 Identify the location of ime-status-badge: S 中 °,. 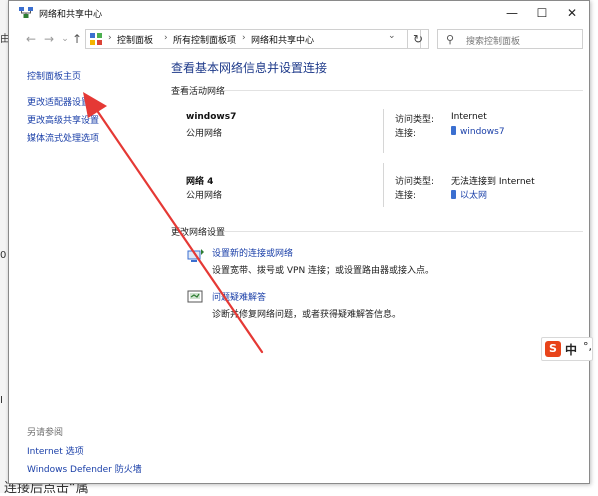
(567, 349).